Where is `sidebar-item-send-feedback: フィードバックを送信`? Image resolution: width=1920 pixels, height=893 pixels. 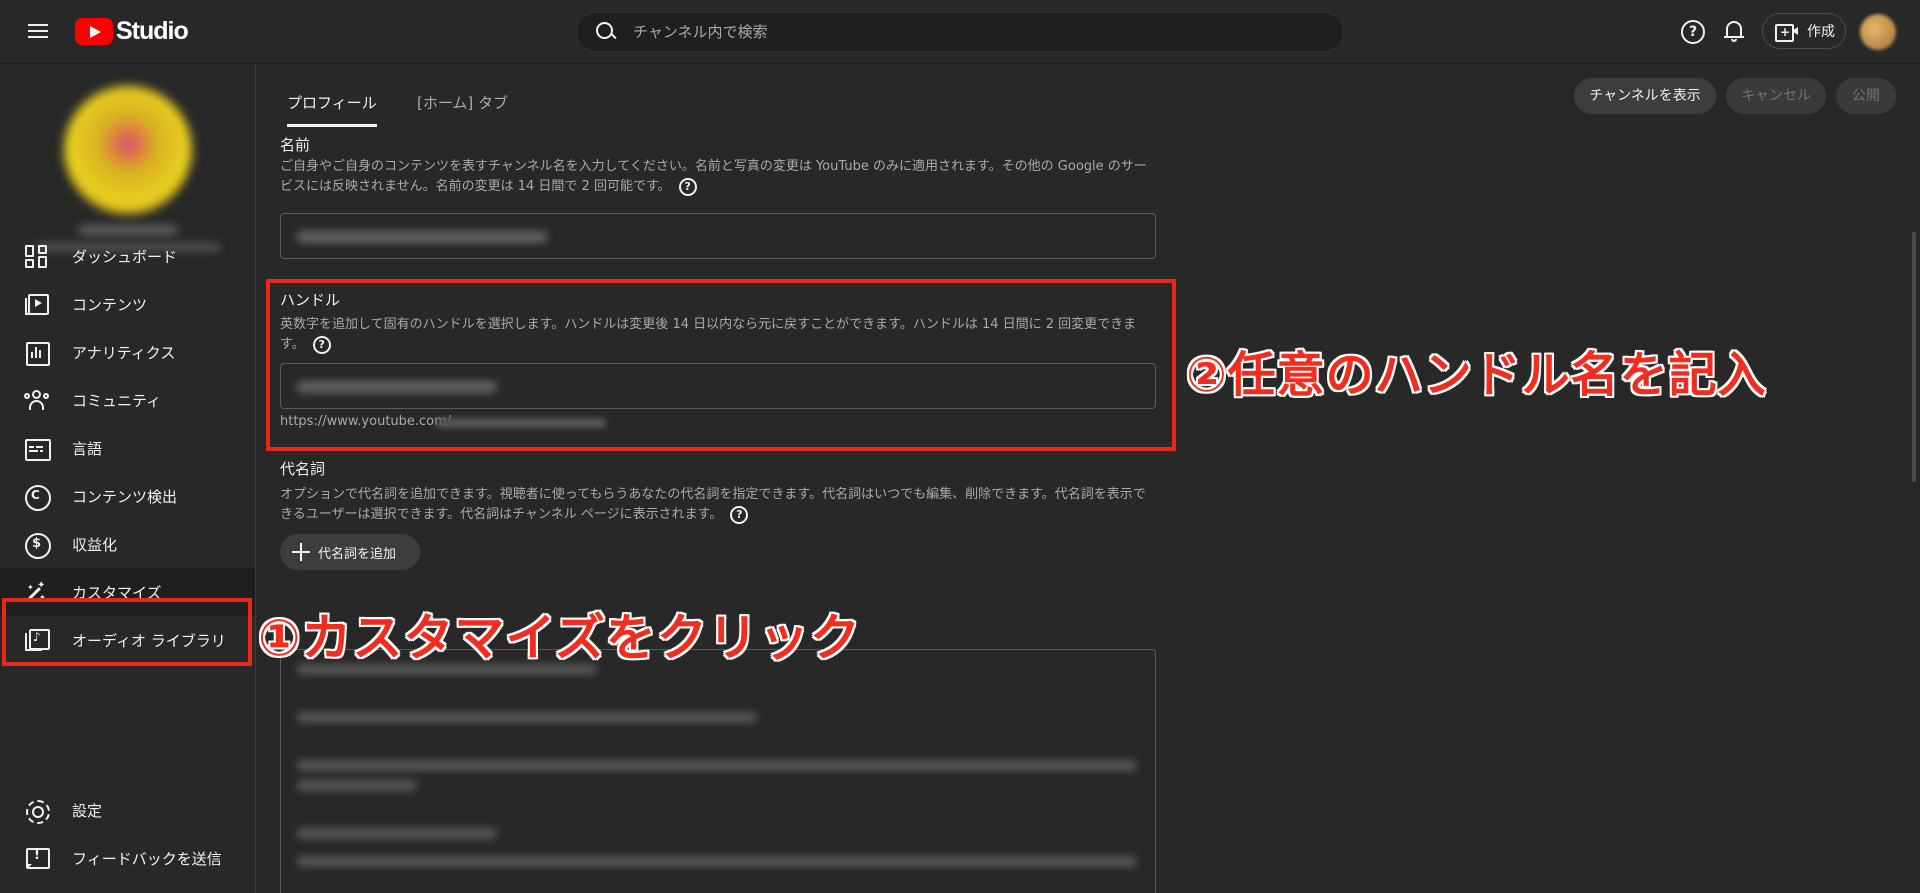 sidebar-item-send-feedback: フィードバックを送信 is located at coordinates (127, 858).